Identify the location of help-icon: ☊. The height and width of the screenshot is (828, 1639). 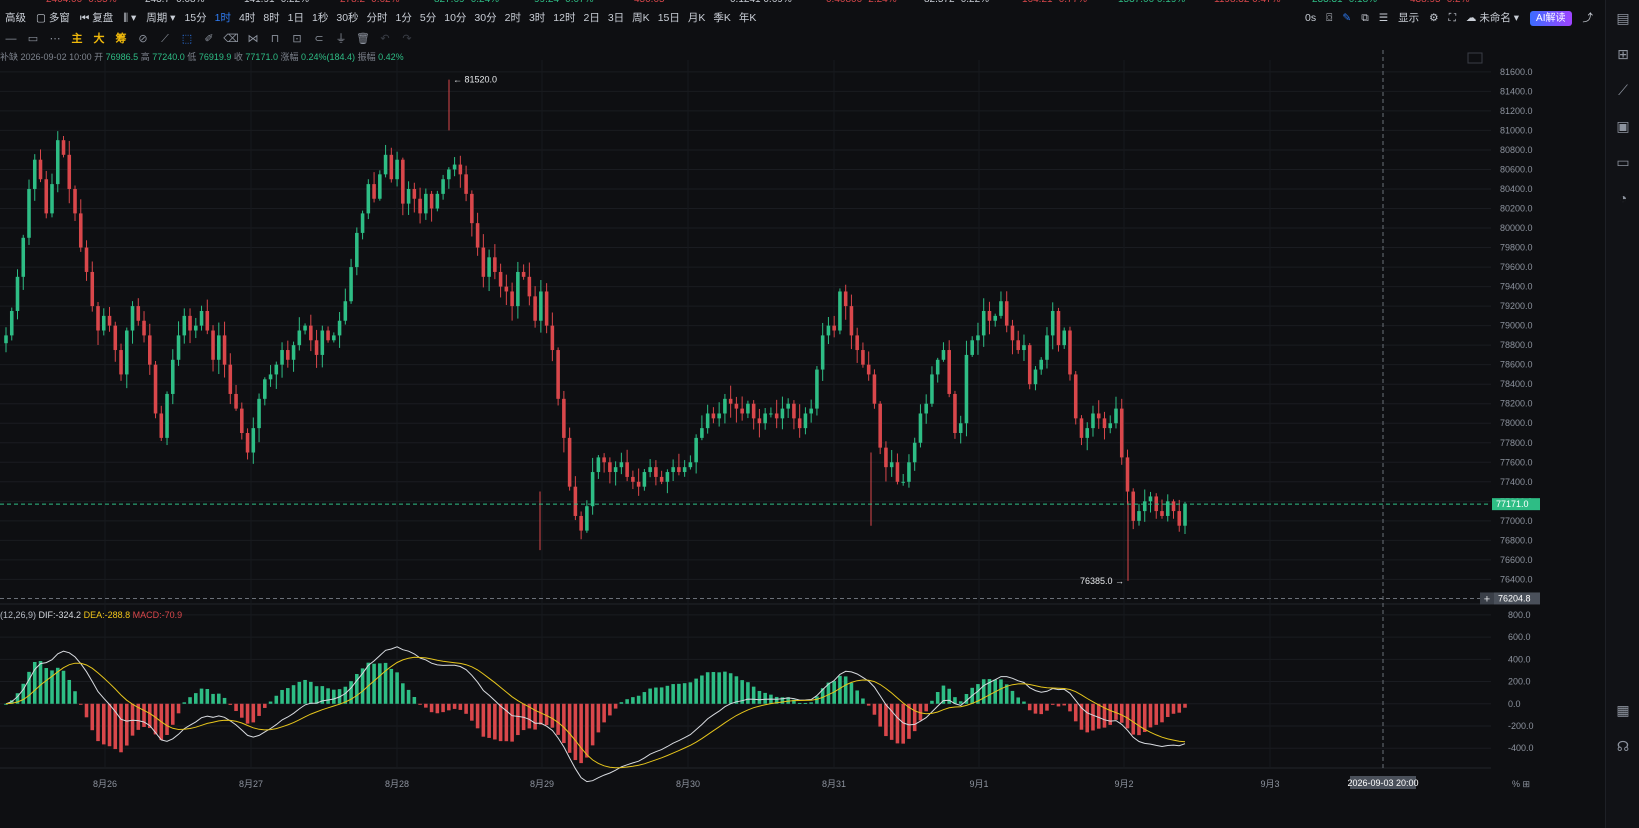
(1622, 746).